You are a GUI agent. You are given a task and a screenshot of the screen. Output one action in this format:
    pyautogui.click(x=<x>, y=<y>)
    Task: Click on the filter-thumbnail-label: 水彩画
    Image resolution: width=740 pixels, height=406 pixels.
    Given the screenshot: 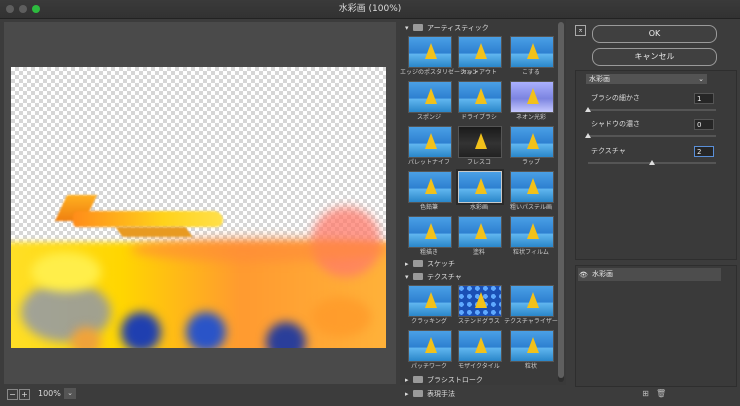 What is the action you would take?
    pyautogui.click(x=478, y=207)
    